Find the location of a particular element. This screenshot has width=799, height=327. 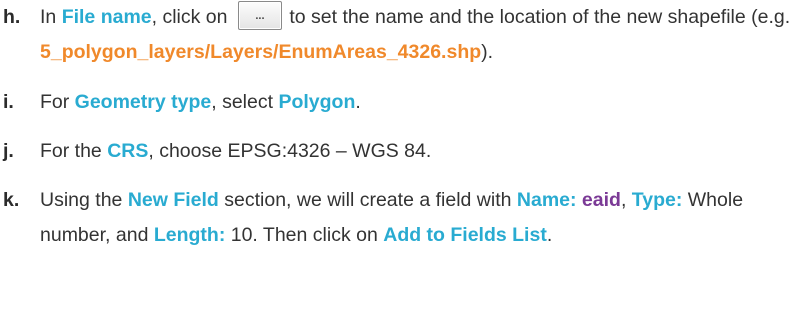

ui-term-crs: CRS is located at coordinates (128, 151).